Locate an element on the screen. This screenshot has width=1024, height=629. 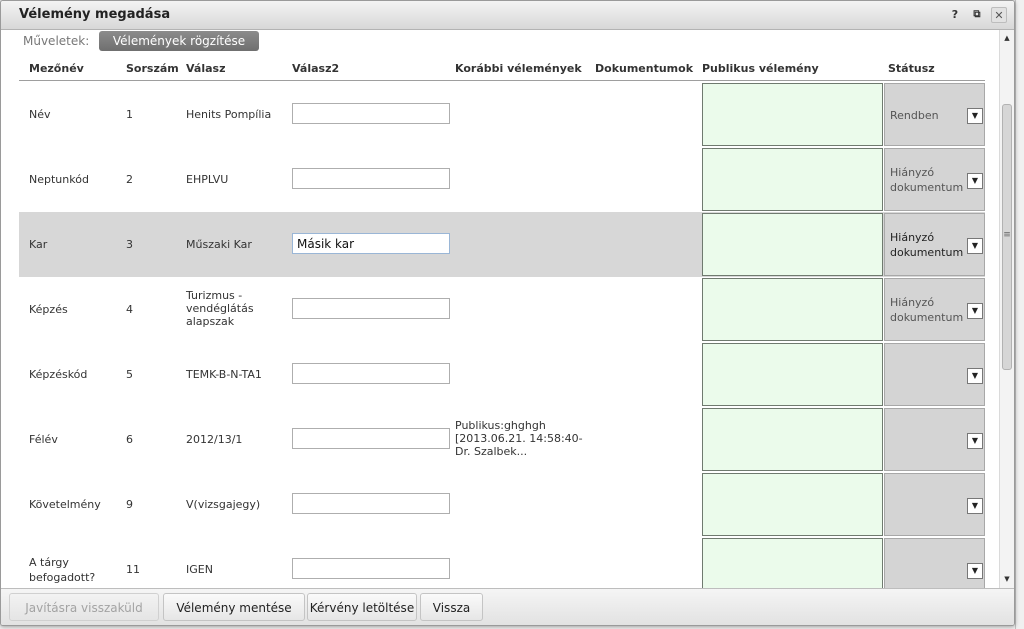
field-name: Név is located at coordinates (40, 114).